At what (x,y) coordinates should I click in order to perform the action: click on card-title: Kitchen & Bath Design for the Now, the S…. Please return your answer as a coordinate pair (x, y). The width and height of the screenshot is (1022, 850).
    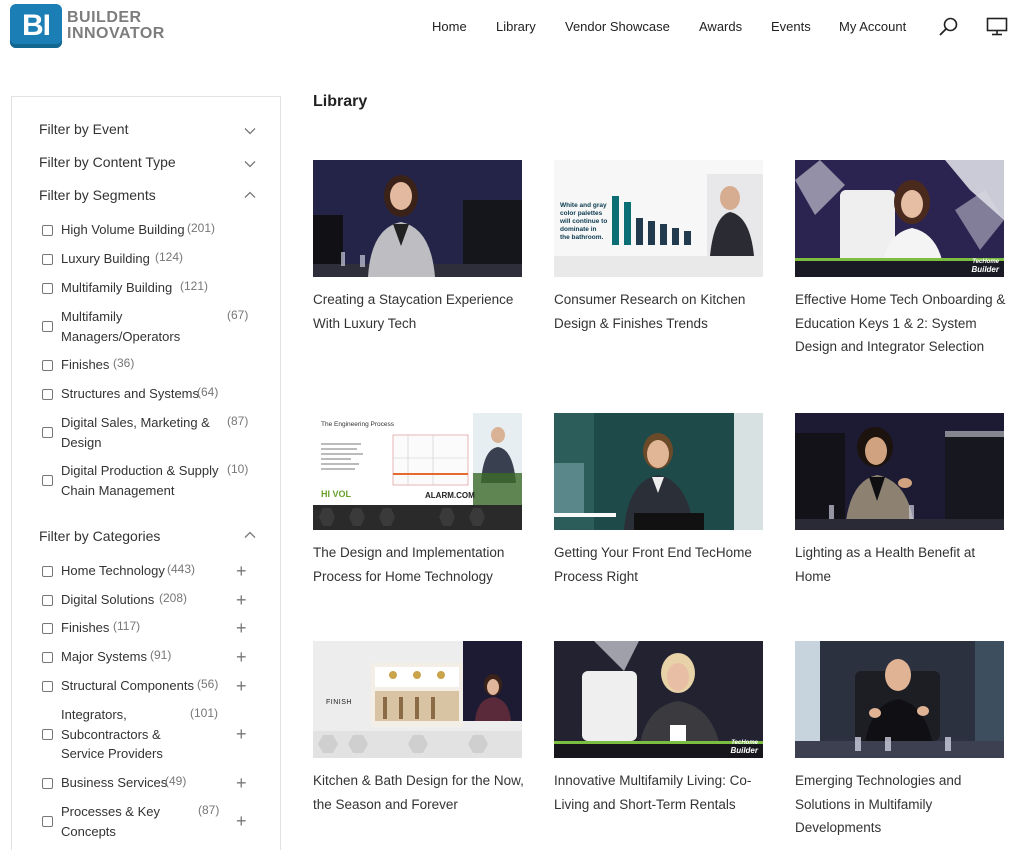
    Looking at the image, I should click on (420, 792).